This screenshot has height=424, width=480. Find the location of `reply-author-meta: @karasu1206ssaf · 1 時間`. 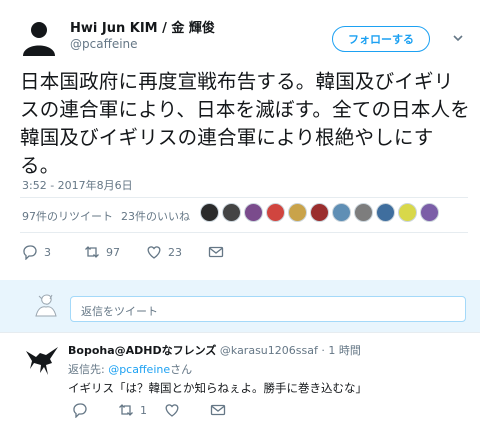

reply-author-meta: @karasu1206ssaf · 1 時間 is located at coordinates (290, 350).